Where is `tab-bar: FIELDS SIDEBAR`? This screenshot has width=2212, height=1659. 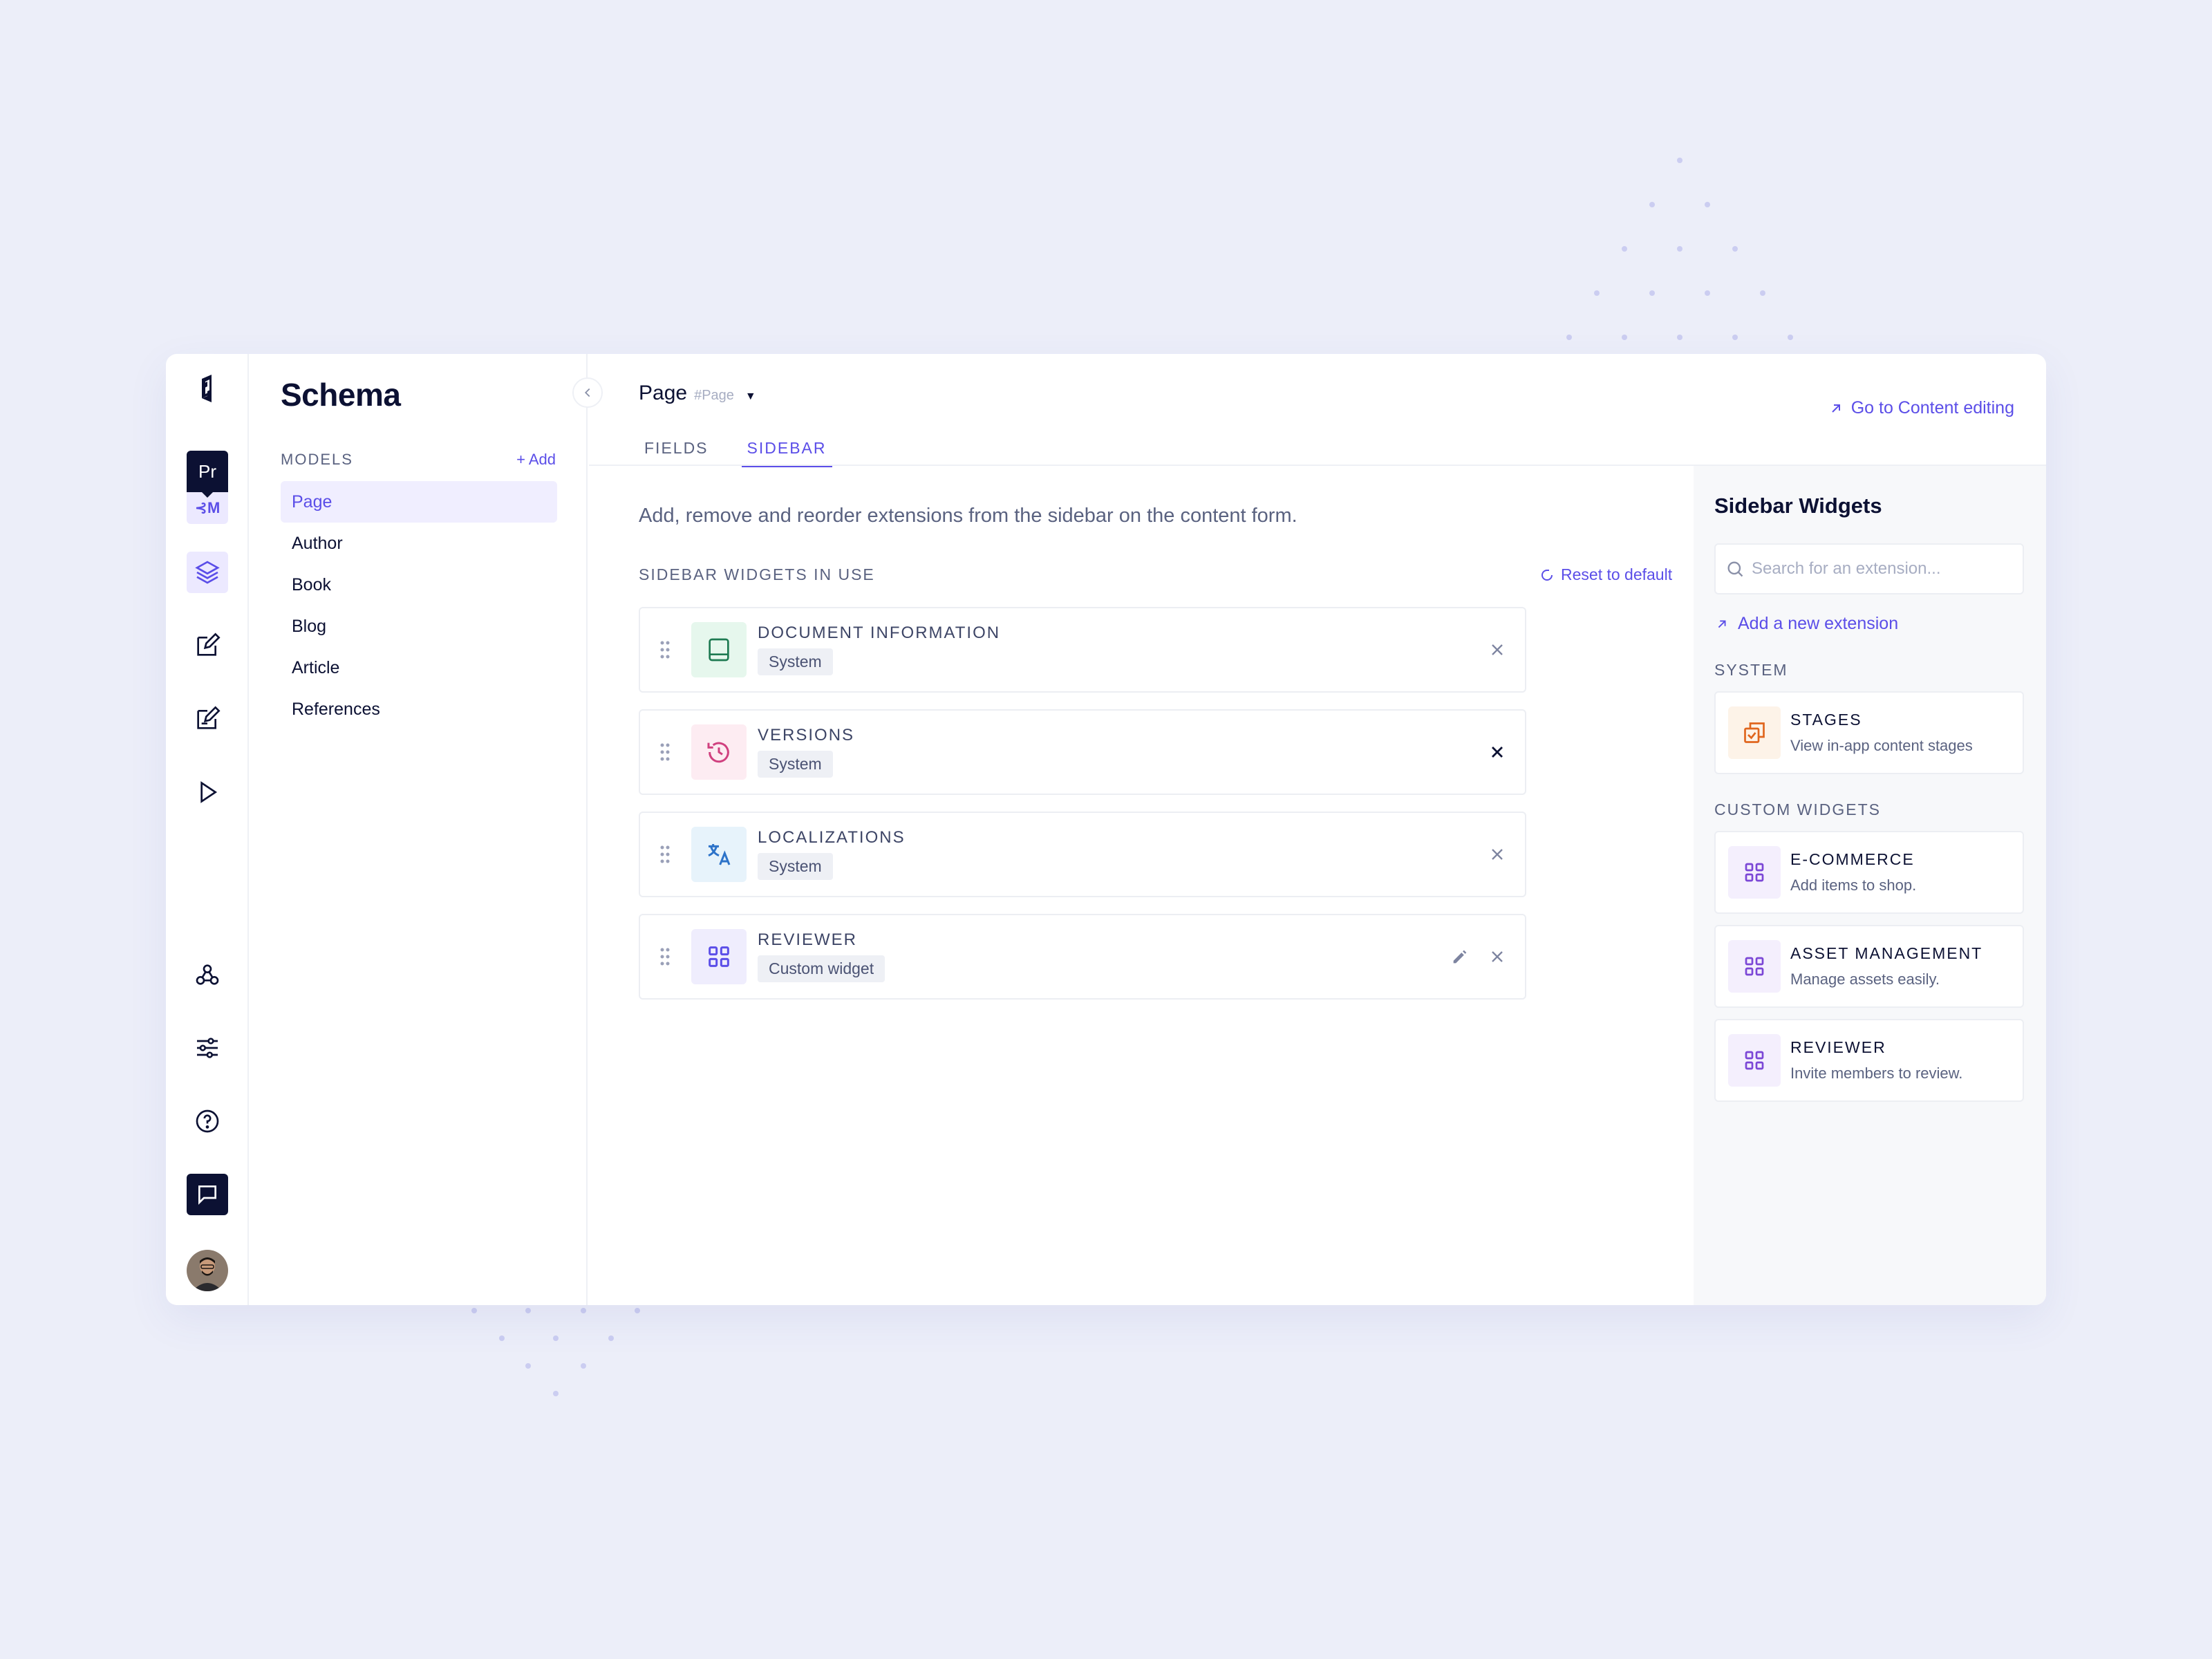
tab-bar: FIELDS SIDEBAR is located at coordinates (749, 450).